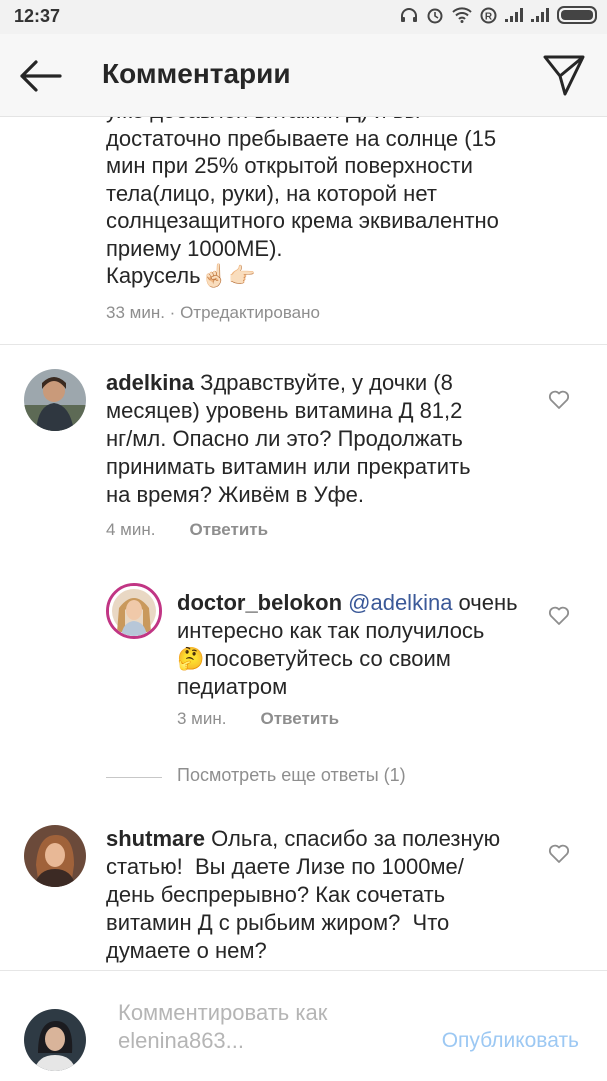 This screenshot has height=1081, width=607. Describe the element at coordinates (55, 856) in the screenshot. I see `avatar-shutmare` at that location.